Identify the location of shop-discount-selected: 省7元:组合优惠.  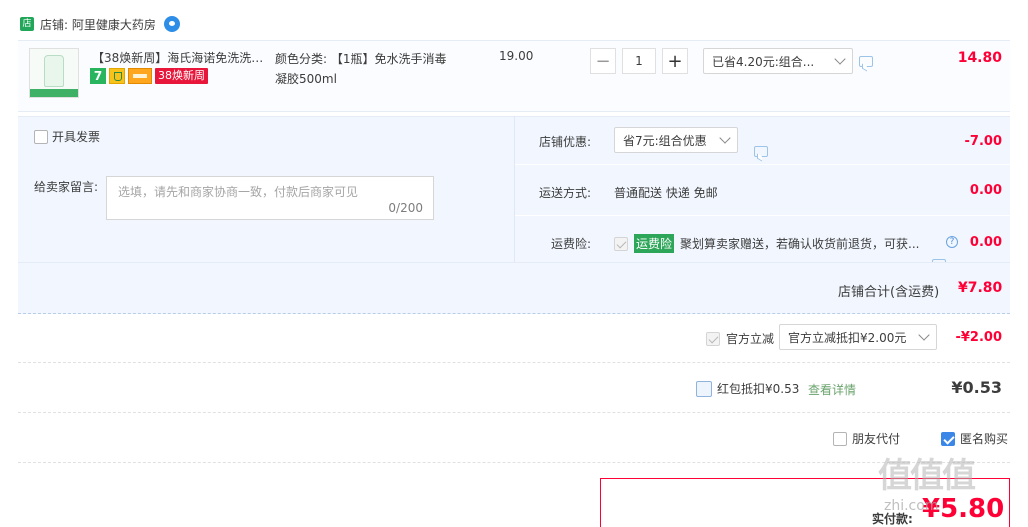
(665, 140).